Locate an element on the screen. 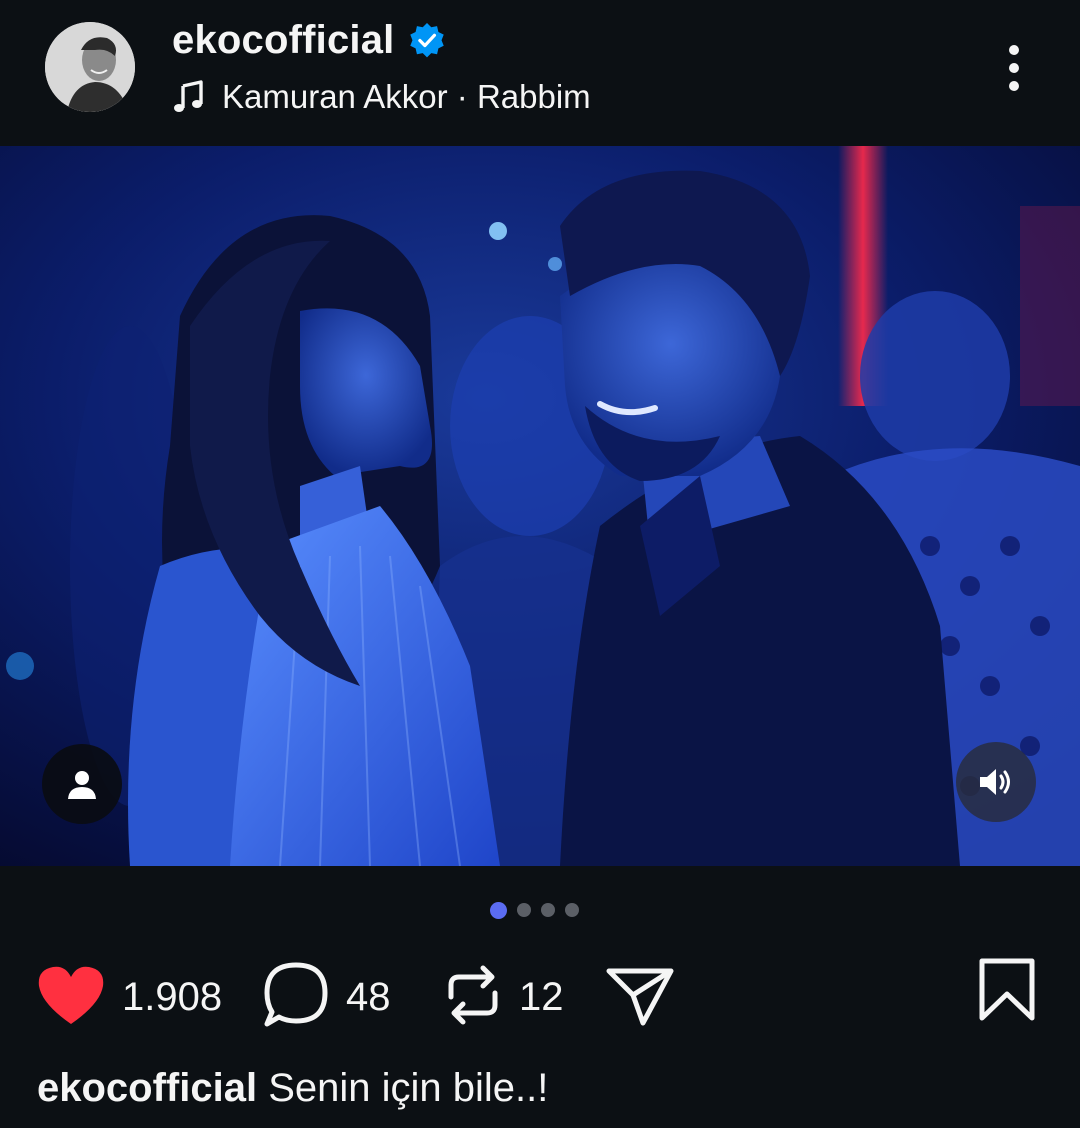 This screenshot has height=1128, width=1080. comment-button is located at coordinates (296, 997).